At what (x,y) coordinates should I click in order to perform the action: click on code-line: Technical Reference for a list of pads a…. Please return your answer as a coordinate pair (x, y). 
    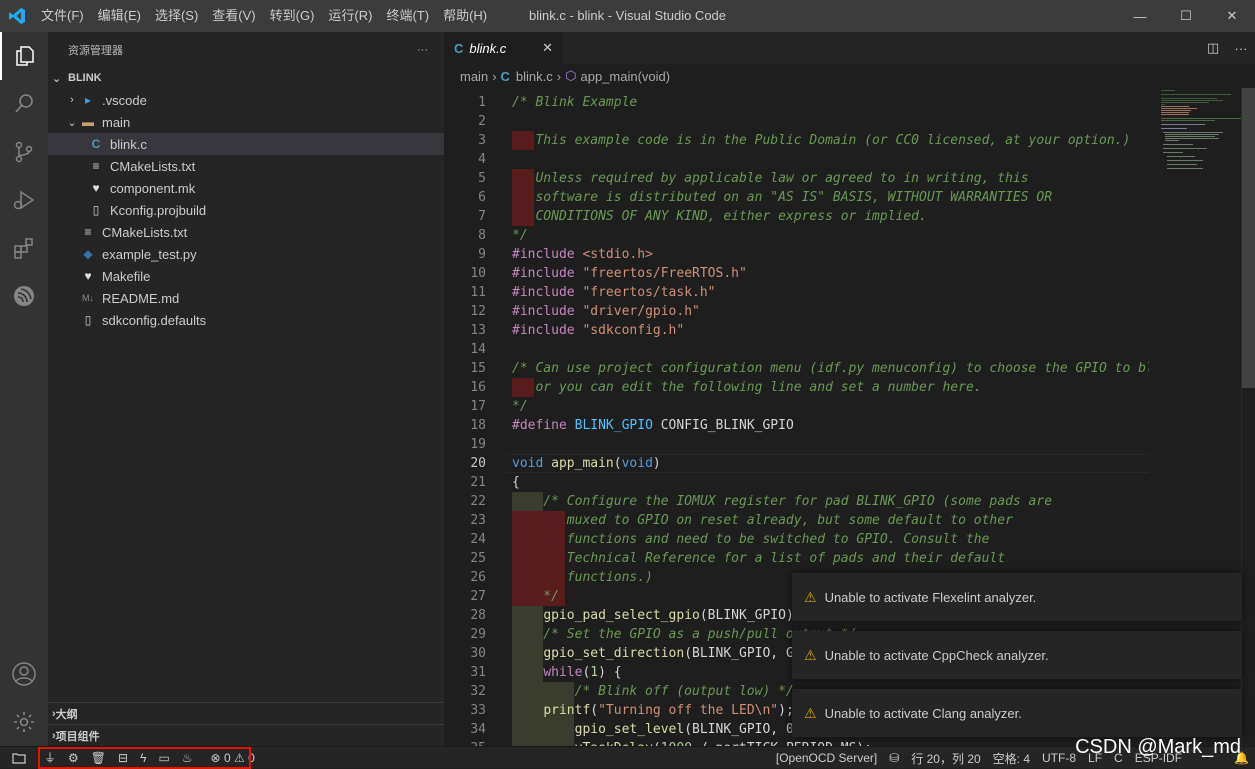
    Looking at the image, I should click on (758, 558).